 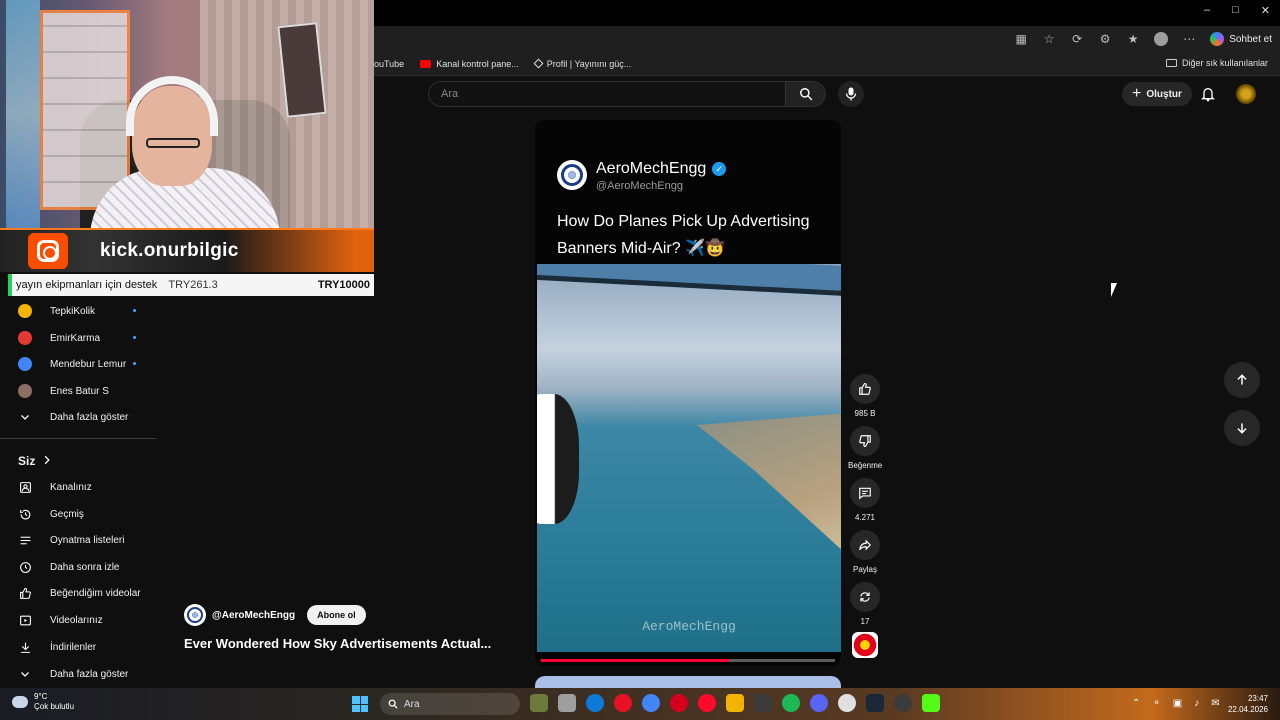 What do you see at coordinates (827, 39) in the screenshot?
I see `browser-toolbar: ▦ ☆ ⟳ ⚙ ★ ⋯ Sohbet et` at bounding box center [827, 39].